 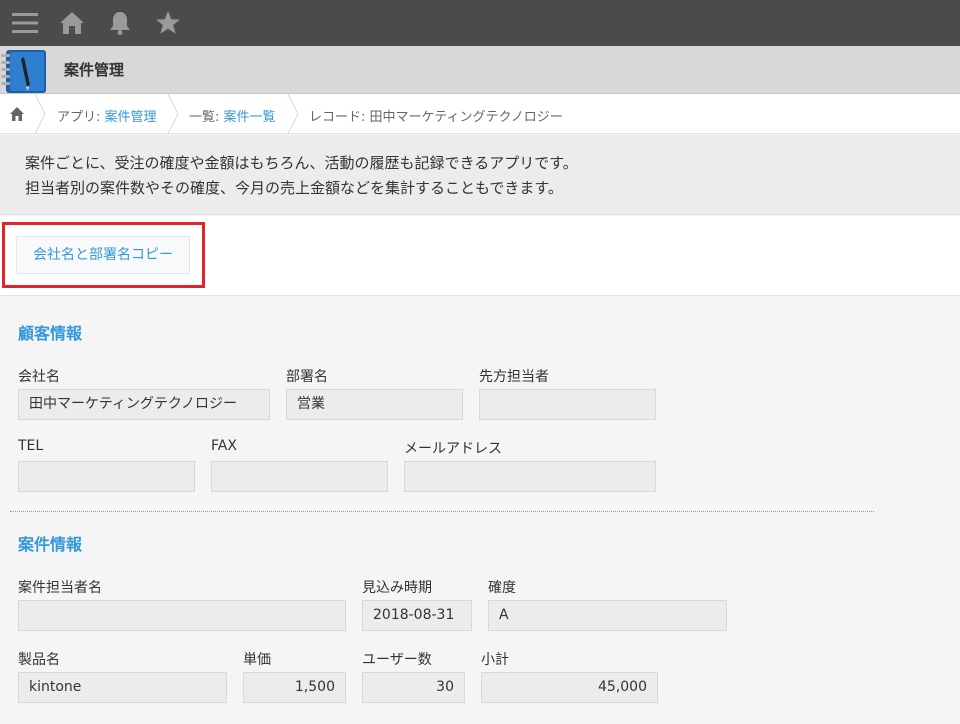 What do you see at coordinates (307, 377) in the screenshot?
I see `department-label: 部署名` at bounding box center [307, 377].